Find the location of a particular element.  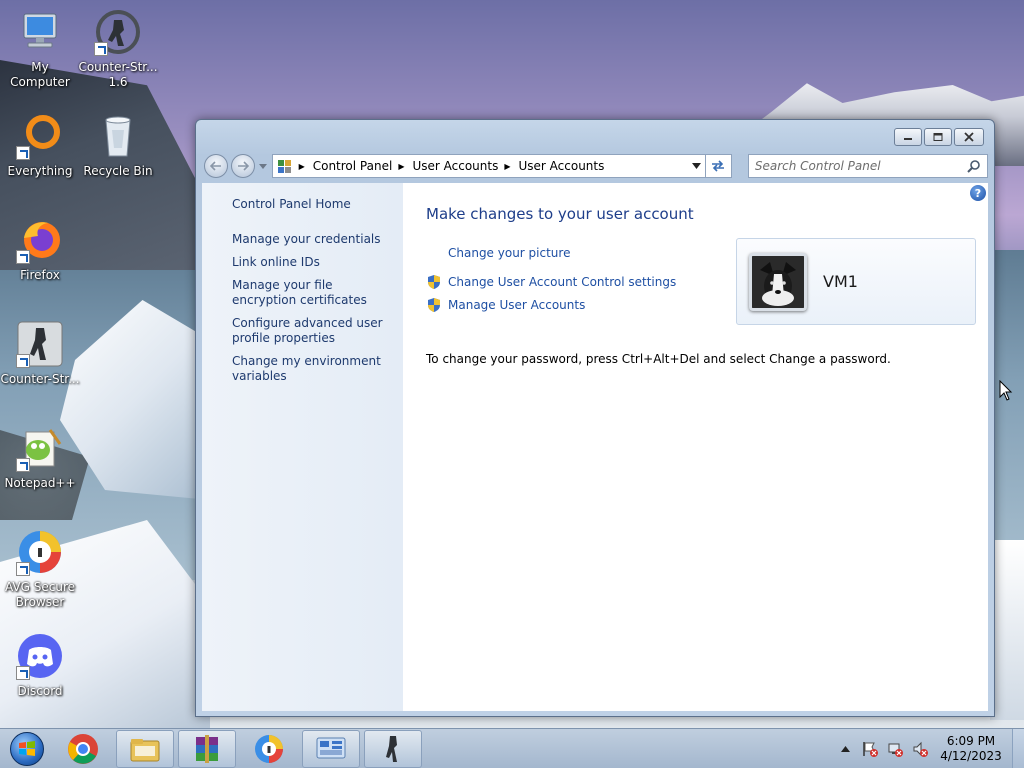

taskbar-avg-browser is located at coordinates (269, 749).